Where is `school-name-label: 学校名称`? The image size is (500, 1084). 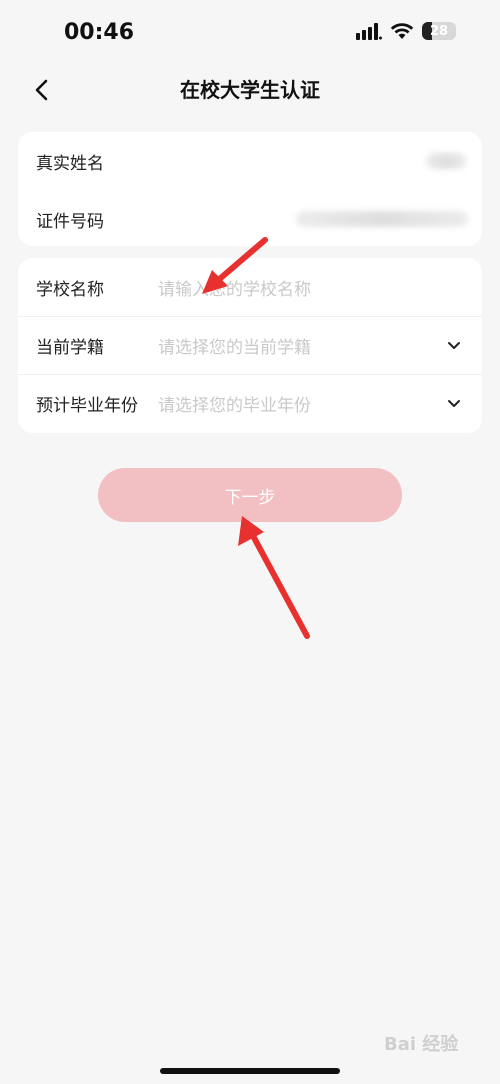
school-name-label: 学校名称 is located at coordinates (70, 289).